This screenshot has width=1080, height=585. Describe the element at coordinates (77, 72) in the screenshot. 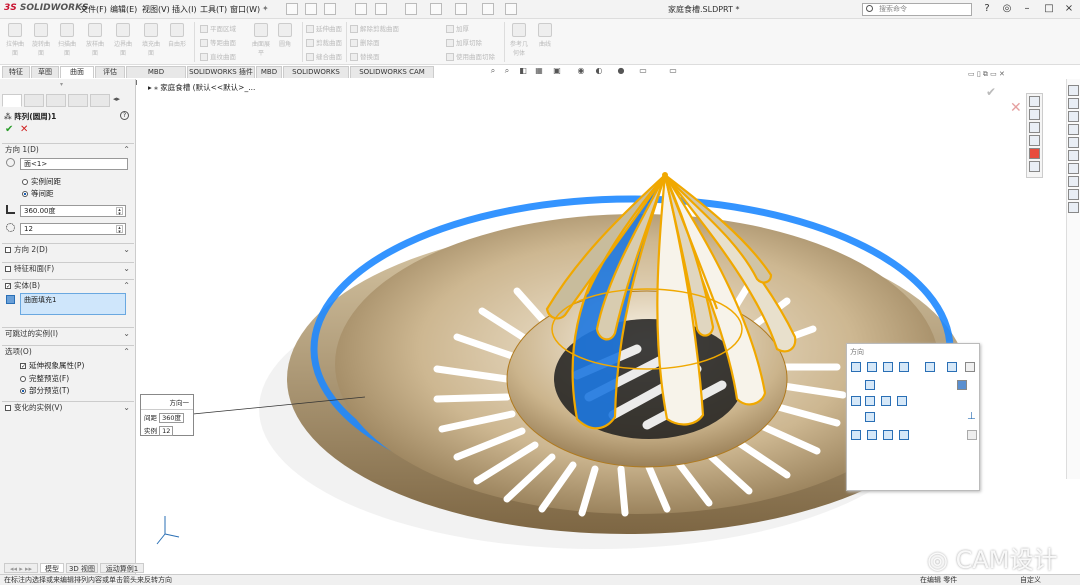

I see `tab-surfaces: 曲面` at that location.